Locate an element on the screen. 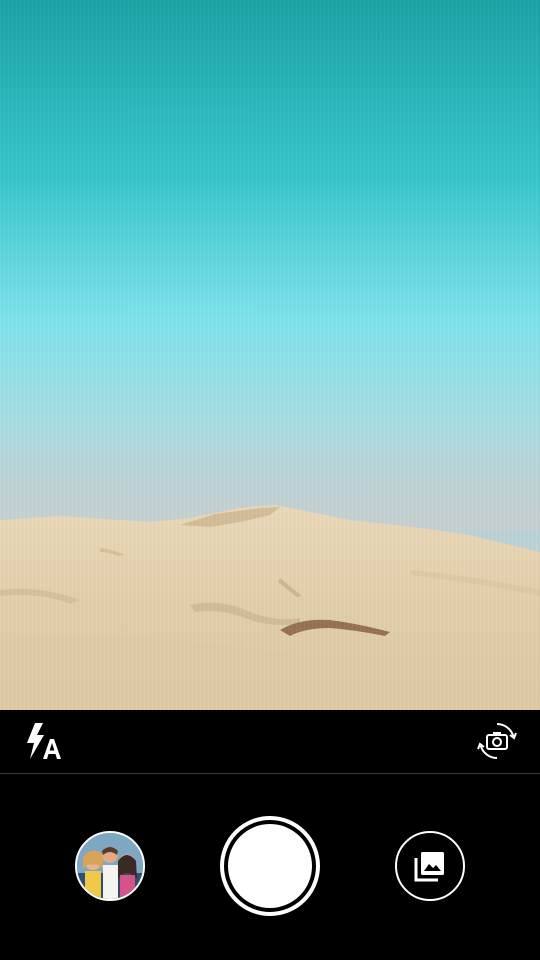 This screenshot has height=960, width=540. flash-auto-icon is located at coordinates (44, 741).